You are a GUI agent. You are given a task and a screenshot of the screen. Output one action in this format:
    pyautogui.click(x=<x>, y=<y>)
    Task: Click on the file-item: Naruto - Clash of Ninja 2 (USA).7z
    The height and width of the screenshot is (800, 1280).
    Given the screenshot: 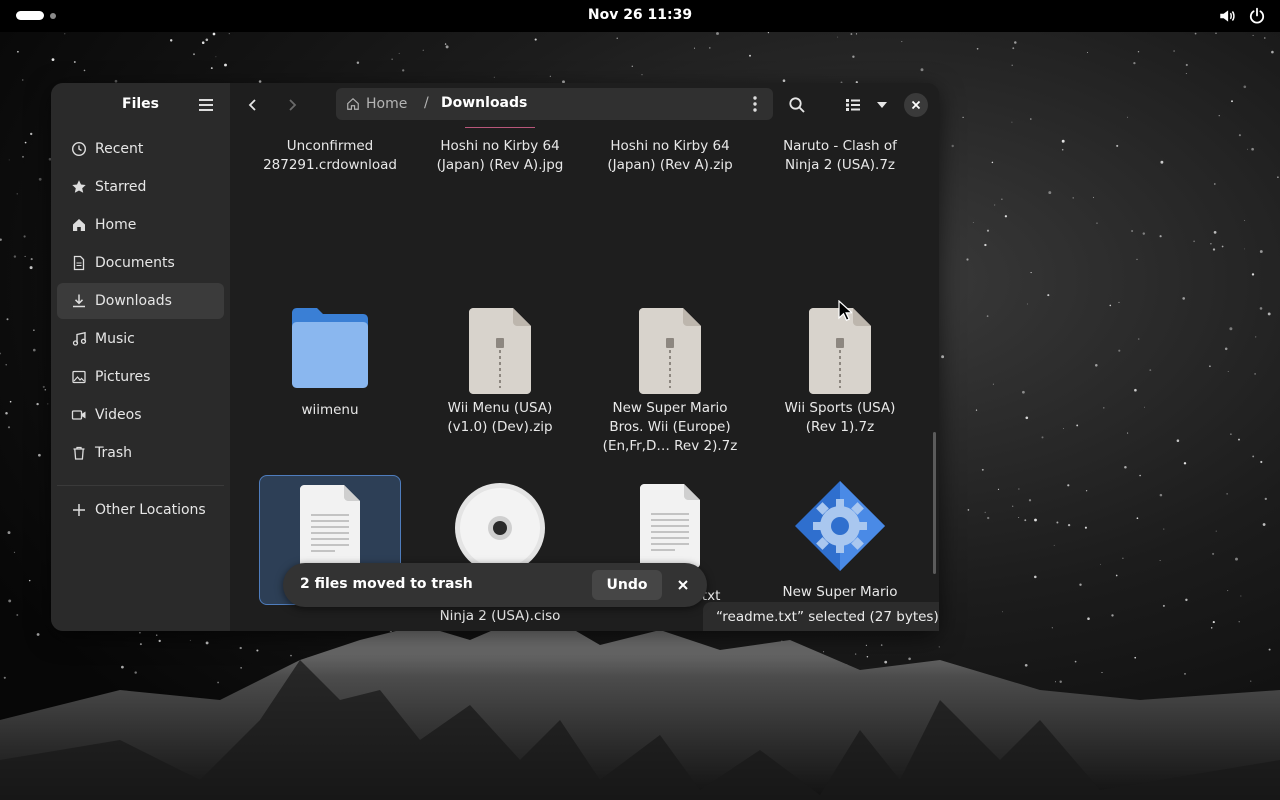 What is the action you would take?
    pyautogui.click(x=840, y=151)
    